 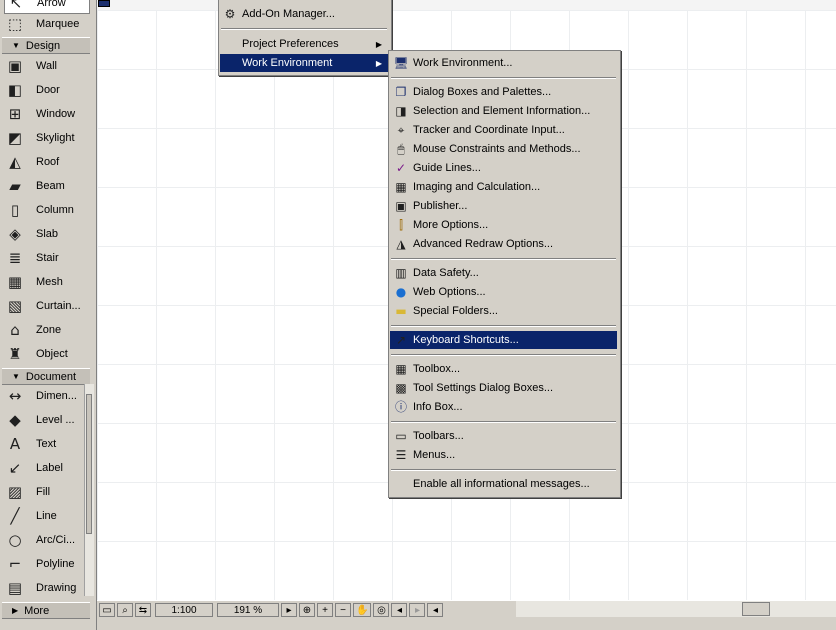 I want to click on tool-roof: ◭ Roof, so click(x=47, y=162).